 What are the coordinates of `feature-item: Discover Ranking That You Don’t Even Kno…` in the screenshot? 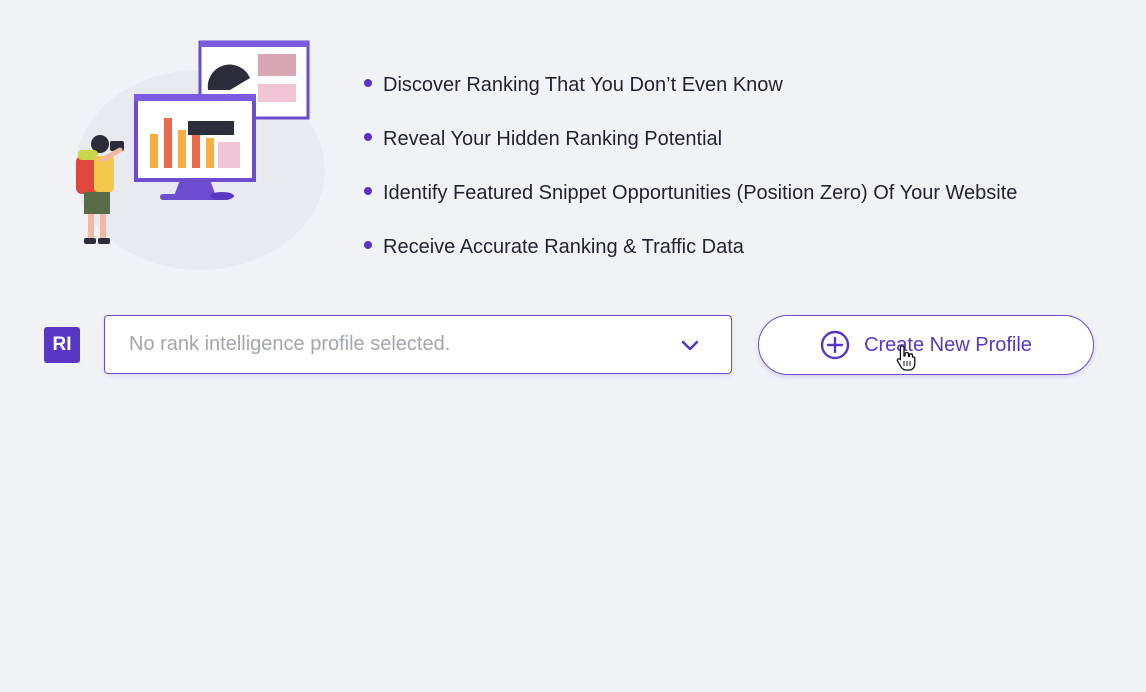 It's located at (690, 85).